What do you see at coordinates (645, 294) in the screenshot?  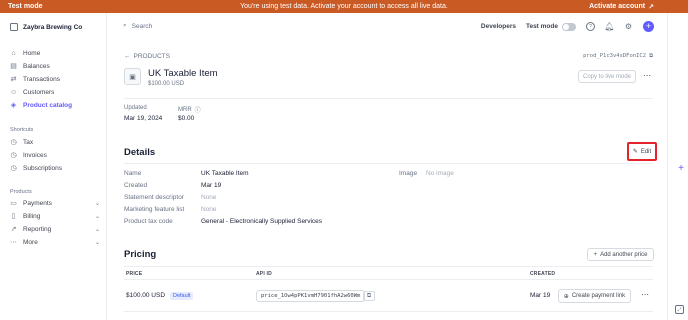 I see `row-more-button: ⋯` at bounding box center [645, 294].